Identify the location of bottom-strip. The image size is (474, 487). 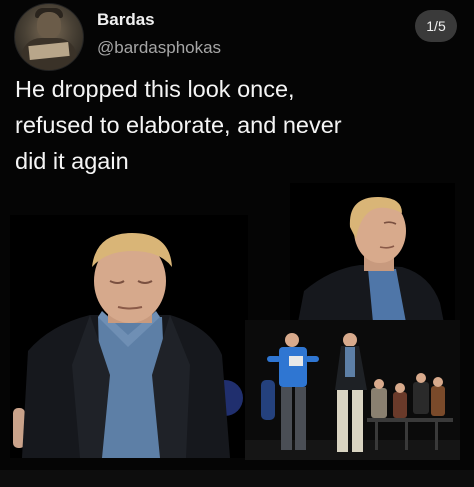
(237, 478).